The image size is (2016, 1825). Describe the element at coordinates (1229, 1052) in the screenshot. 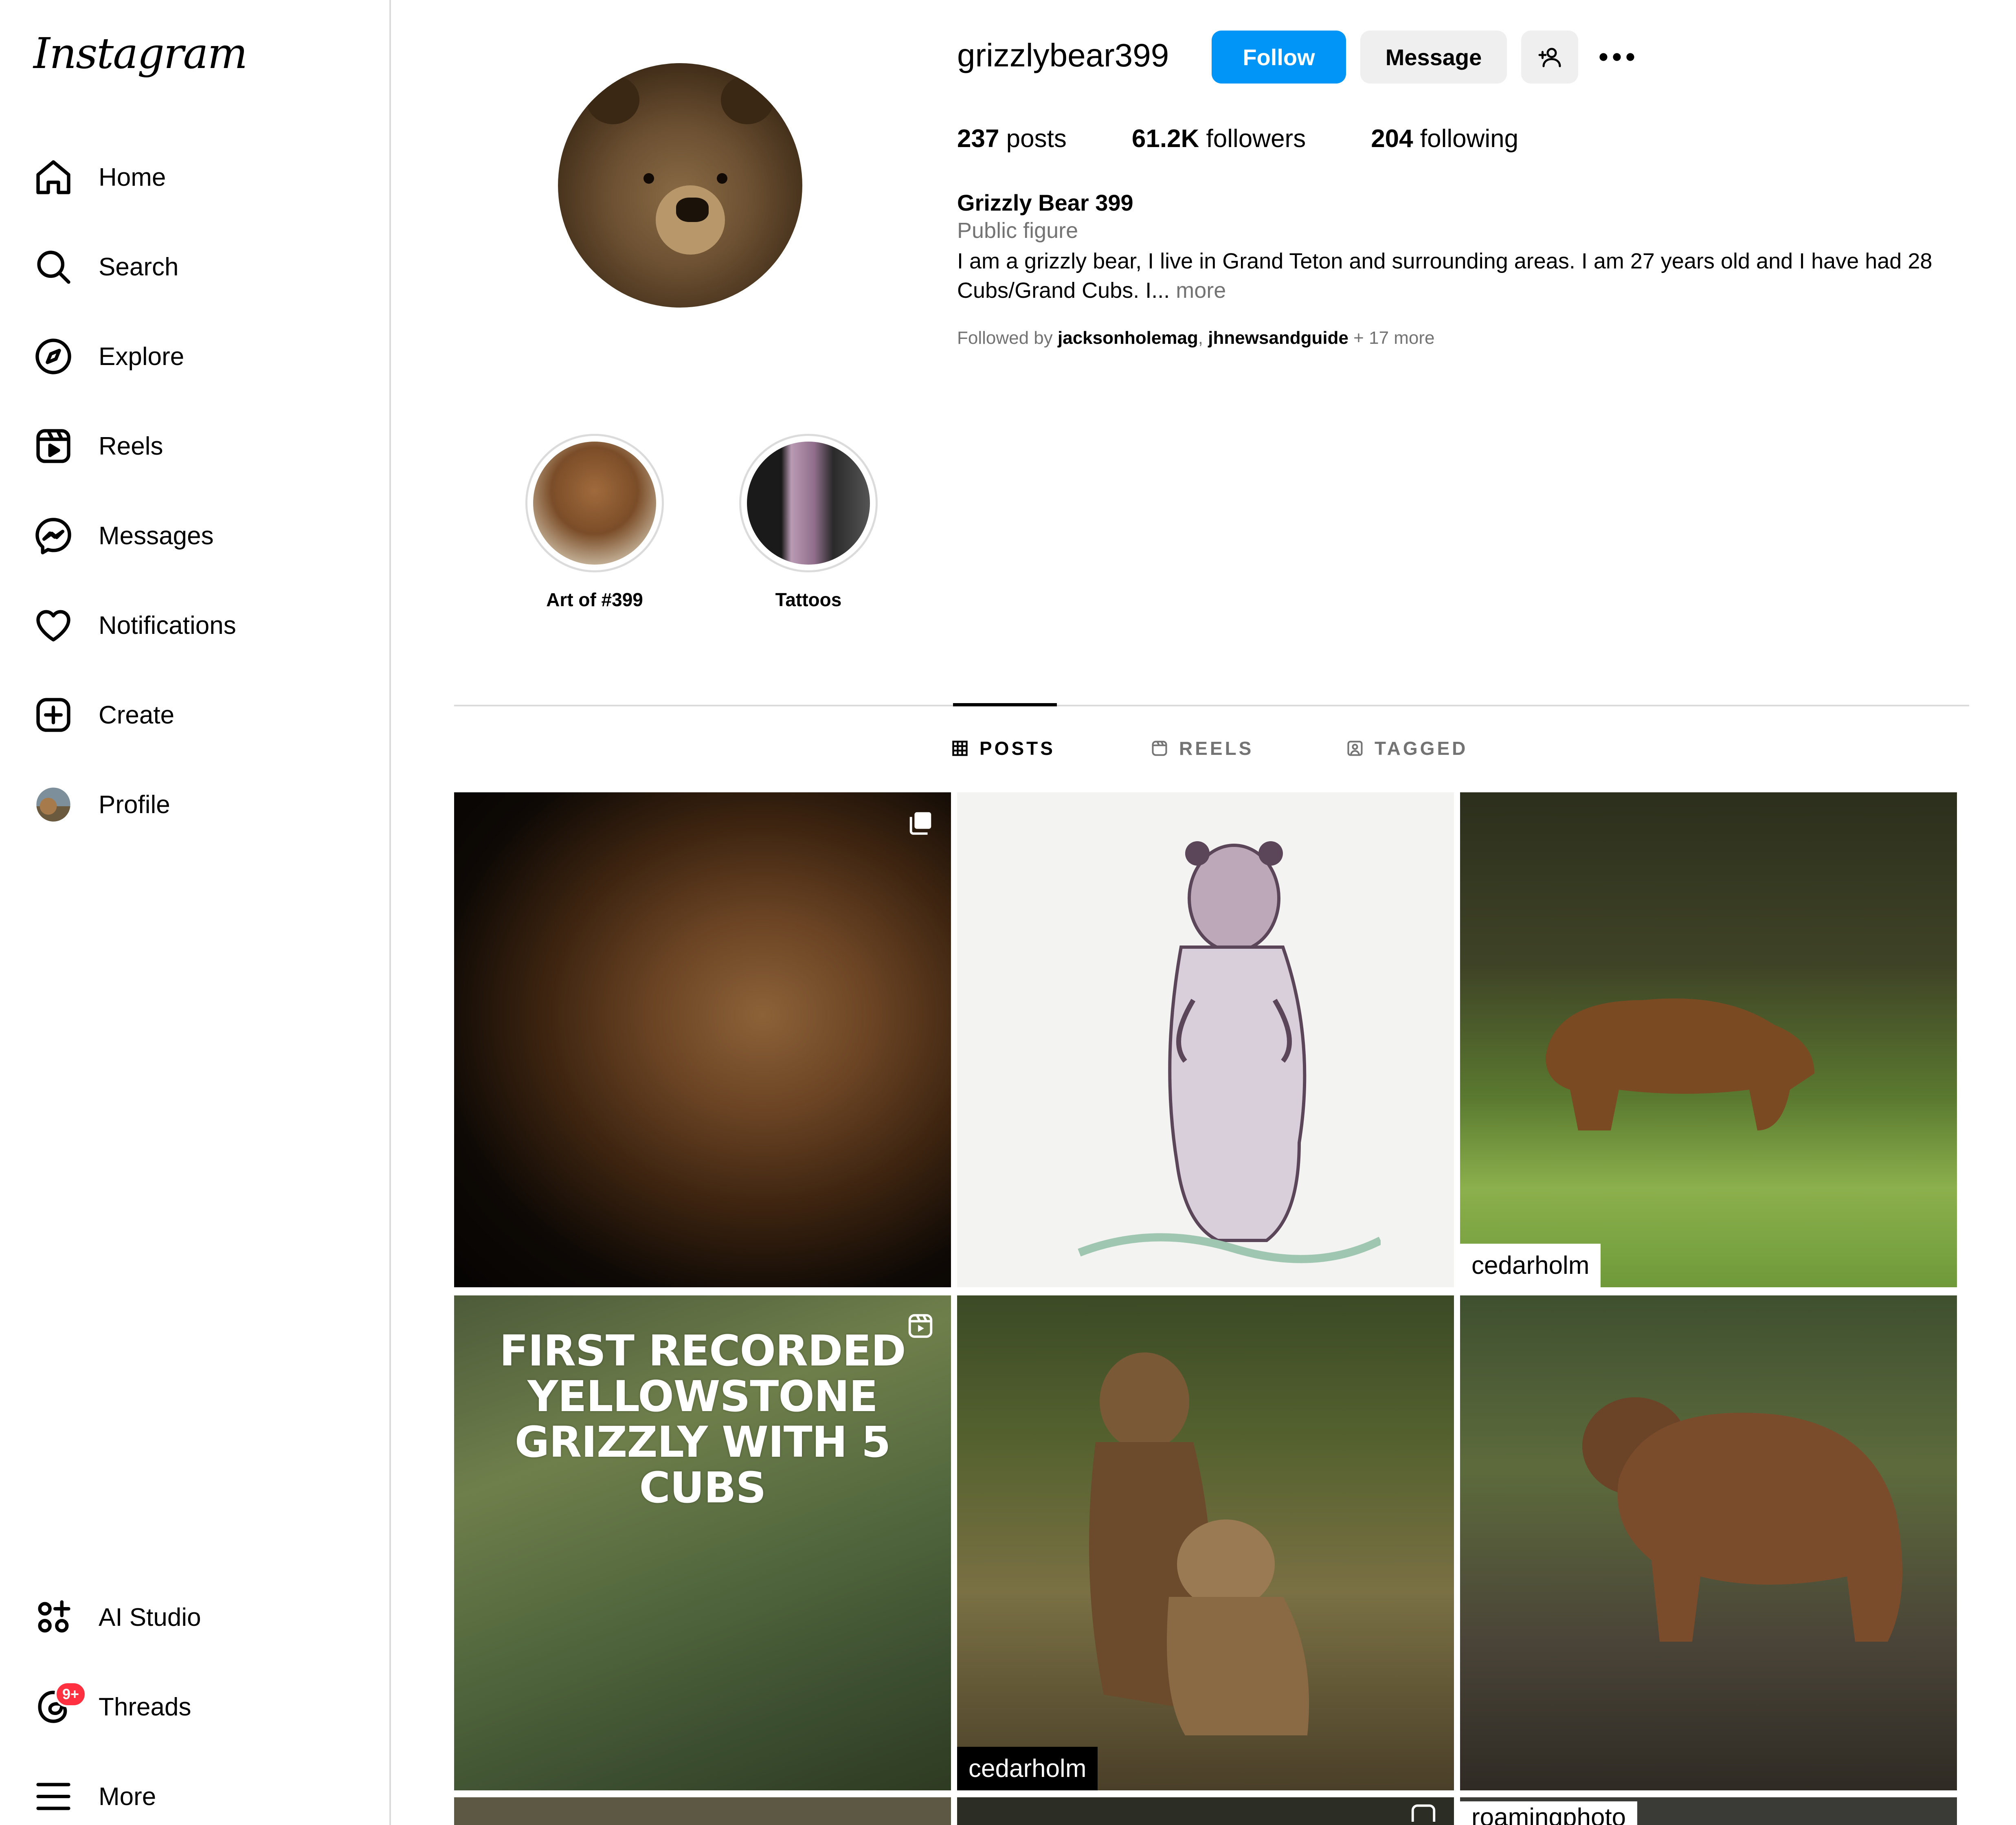

I see `bear-sketch` at that location.